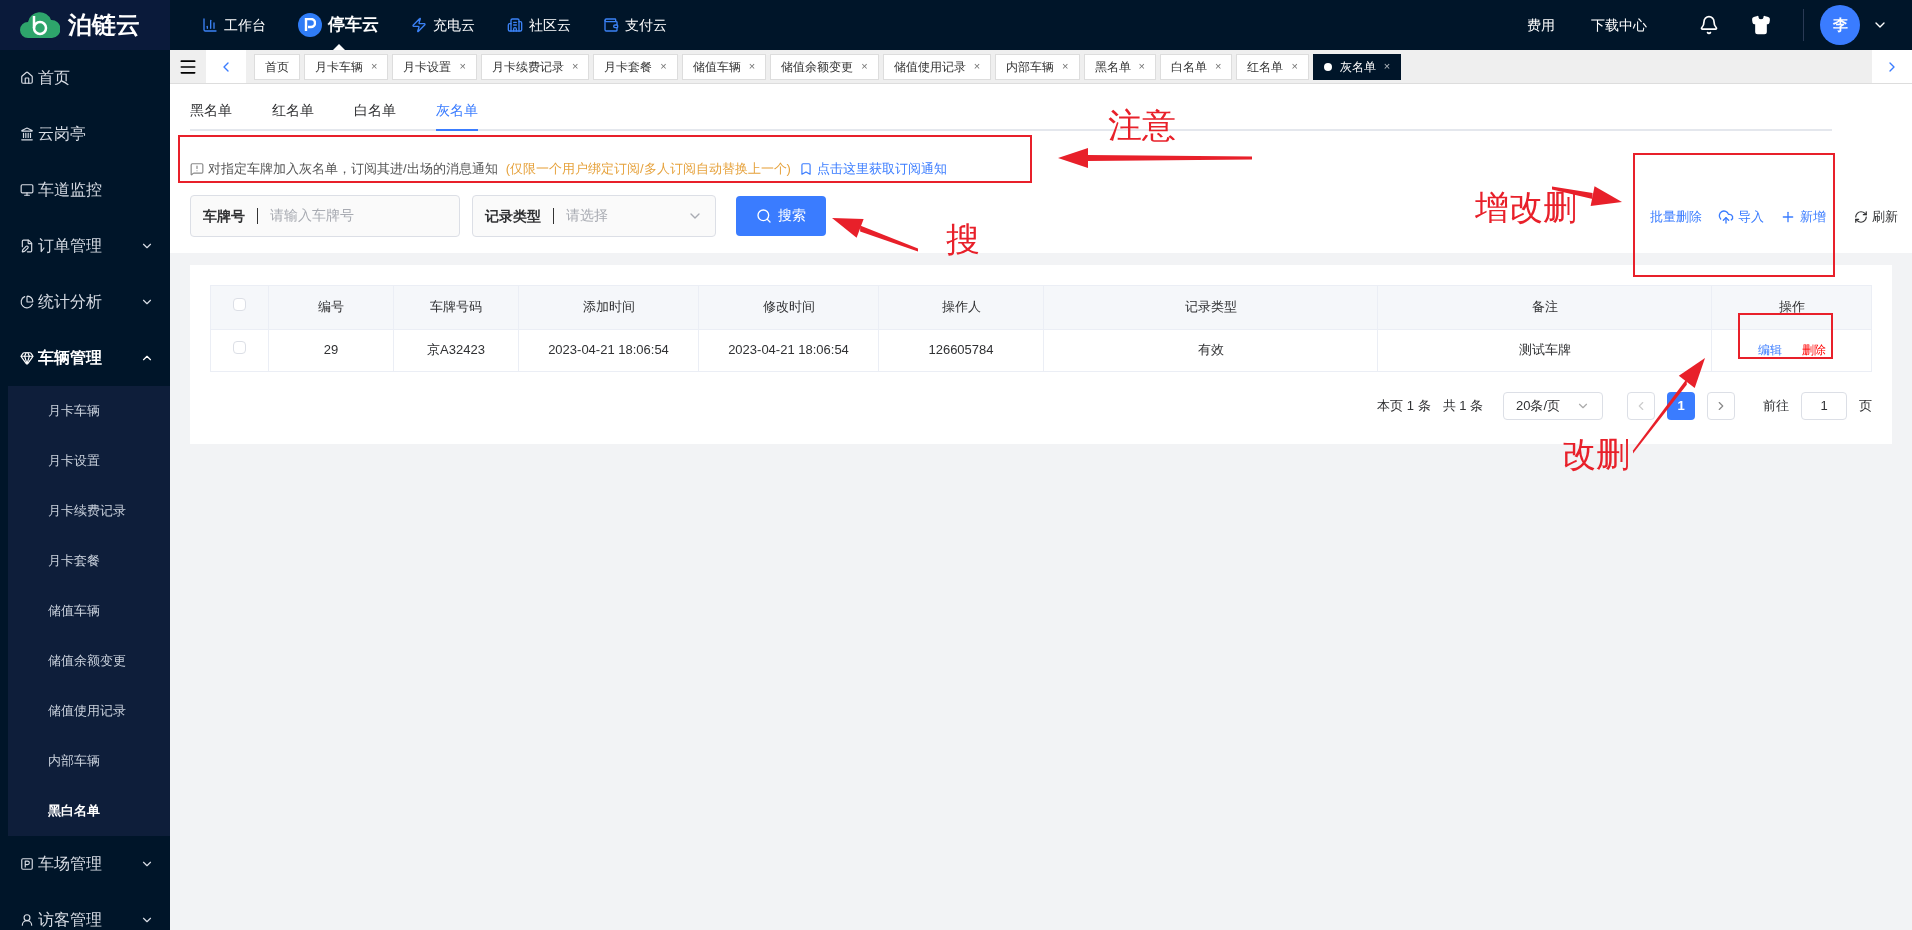 The width and height of the screenshot is (1912, 930). What do you see at coordinates (27, 246) in the screenshot?
I see `edit-icon` at bounding box center [27, 246].